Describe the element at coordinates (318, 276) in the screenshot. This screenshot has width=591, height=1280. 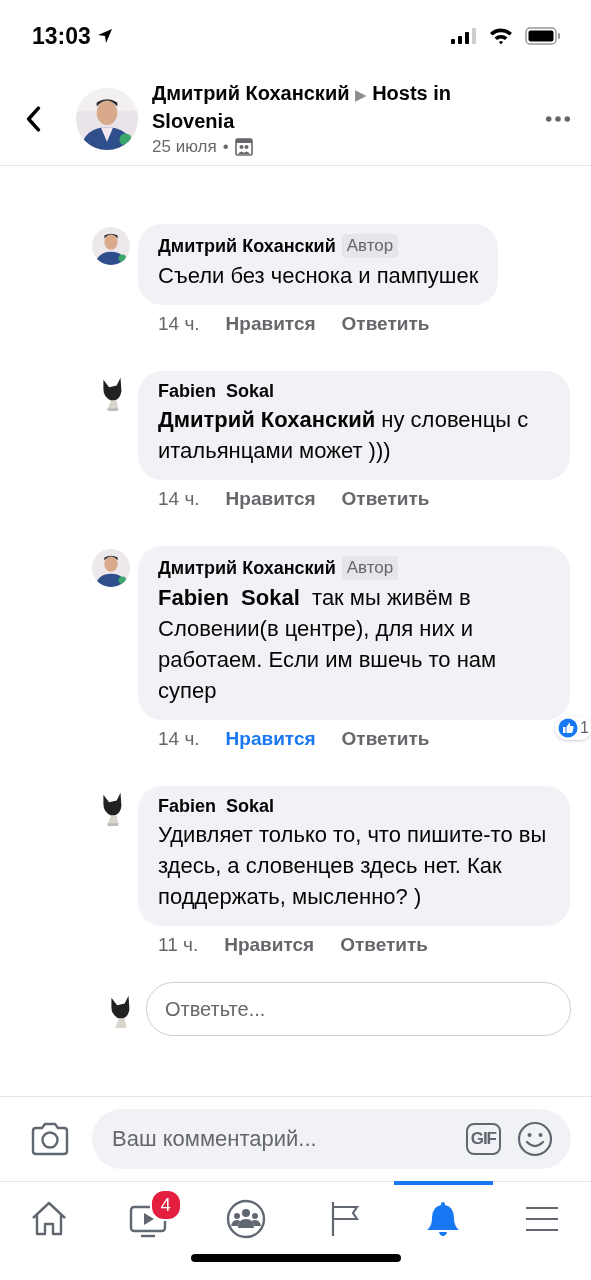
I see `comment-text: Съели без чеснока и пампушек` at that location.